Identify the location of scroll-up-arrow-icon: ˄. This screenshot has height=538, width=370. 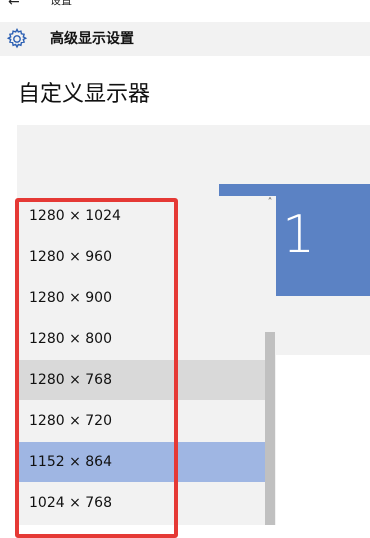
(270, 203).